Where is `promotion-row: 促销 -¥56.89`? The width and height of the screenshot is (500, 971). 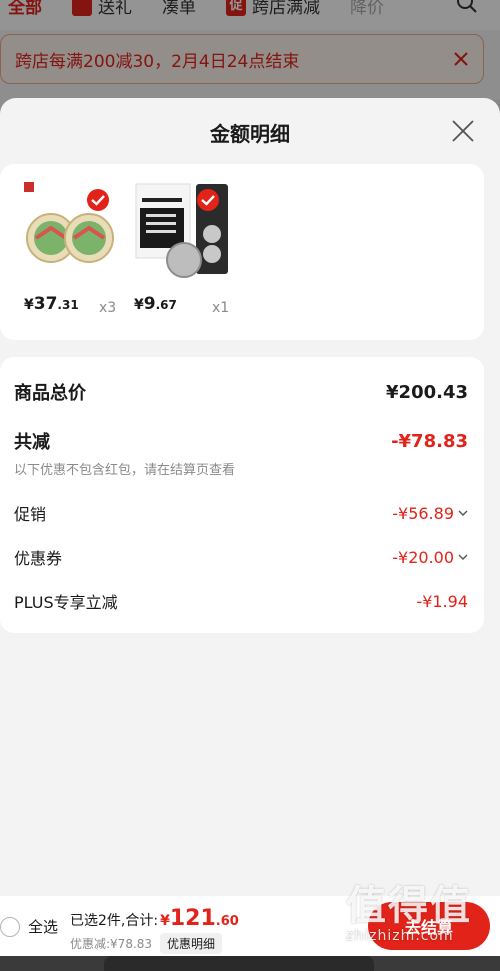 promotion-row: 促销 -¥56.89 is located at coordinates (241, 513).